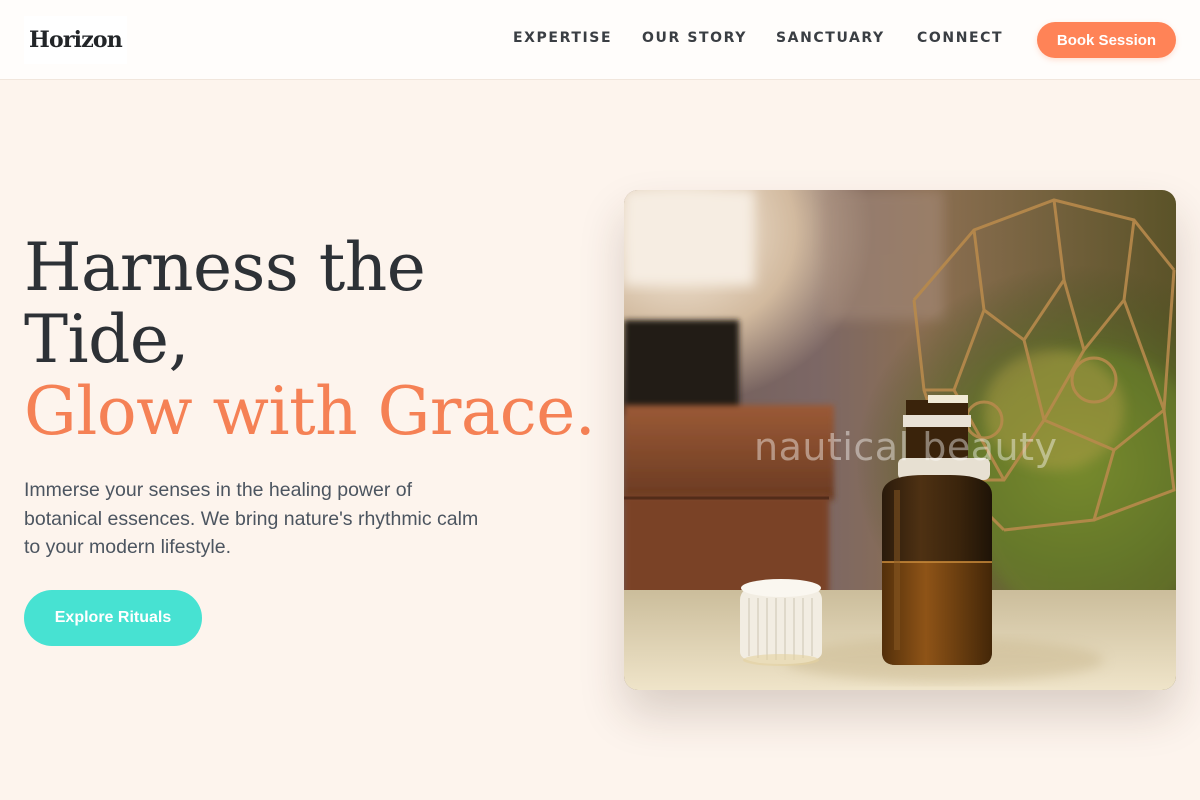  What do you see at coordinates (906, 447) in the screenshot?
I see `image-watermark: nautical beauty` at bounding box center [906, 447].